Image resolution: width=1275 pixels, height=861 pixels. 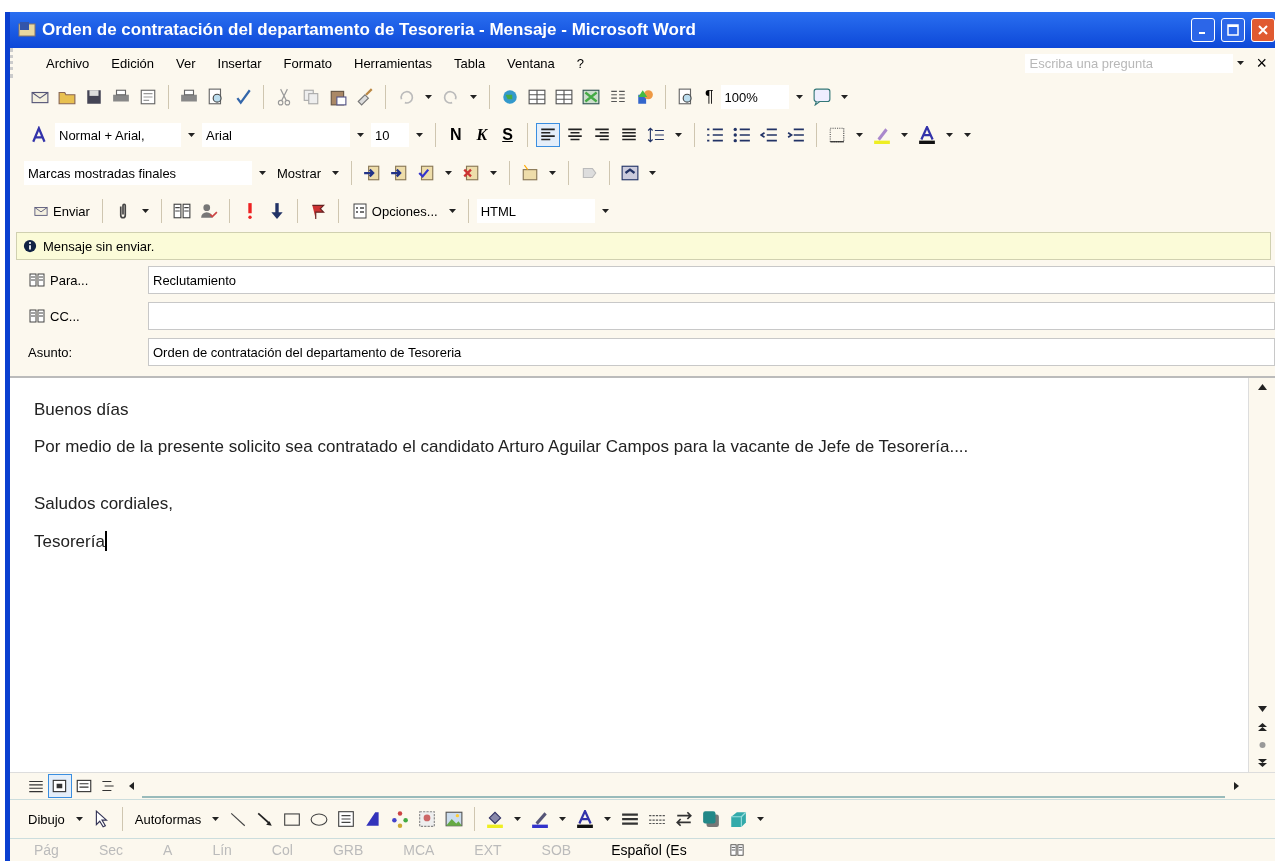 I want to click on font-size-dropdown: 10, so click(x=390, y=135).